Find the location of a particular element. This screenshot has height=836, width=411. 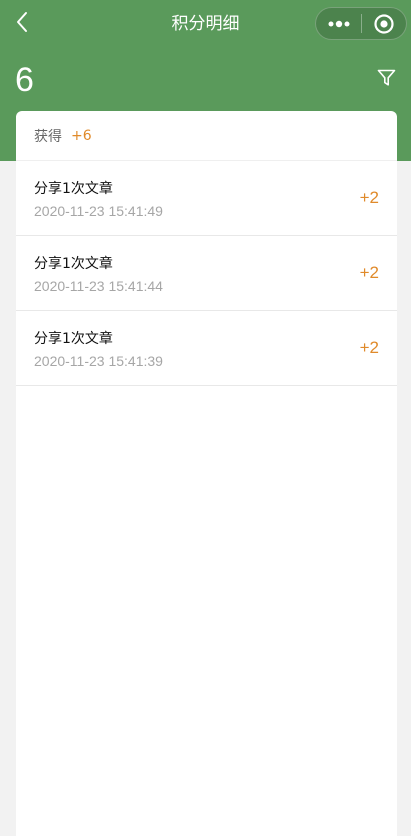

more-dots-icon is located at coordinates (338, 23).